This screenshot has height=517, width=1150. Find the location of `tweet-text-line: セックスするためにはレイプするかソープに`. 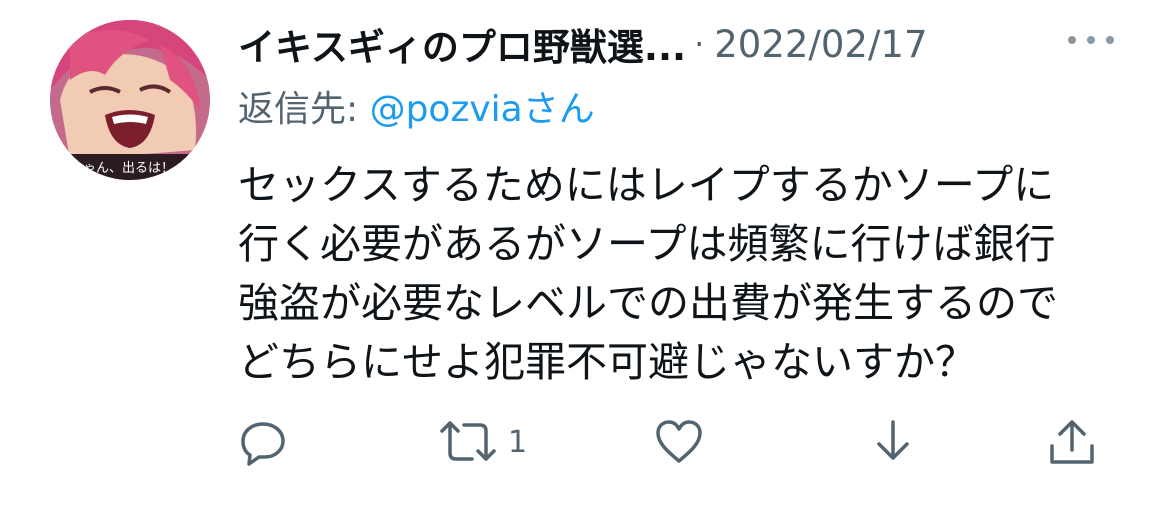

tweet-text-line: セックスするためにはレイプするかソープに is located at coordinates (646, 185).